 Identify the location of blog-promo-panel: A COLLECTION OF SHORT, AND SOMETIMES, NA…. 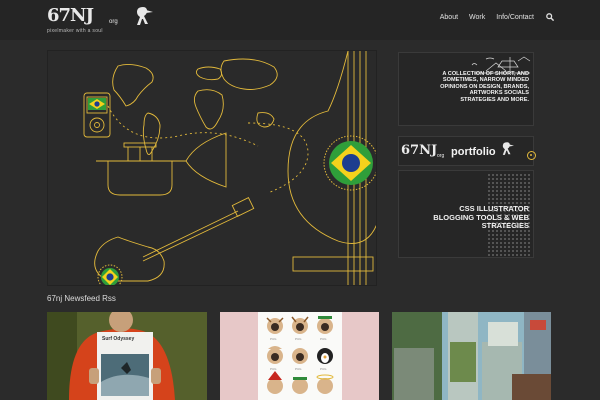
(466, 89).